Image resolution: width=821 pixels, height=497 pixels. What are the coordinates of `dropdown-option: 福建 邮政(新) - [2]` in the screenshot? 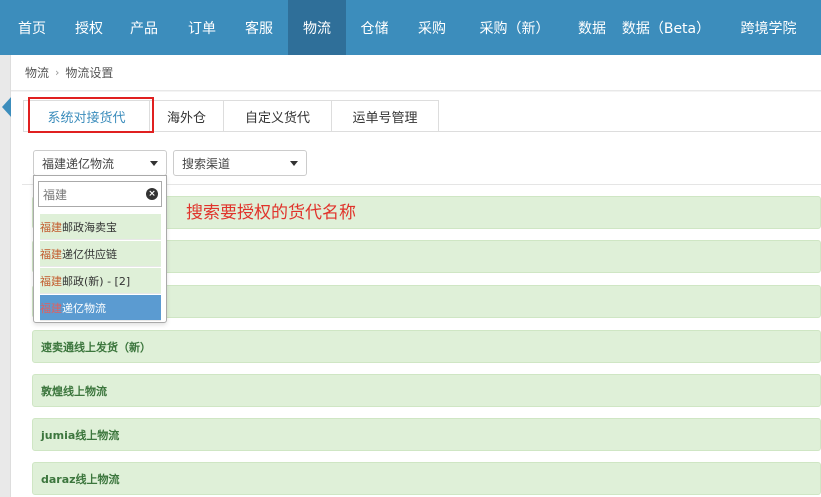 It's located at (100, 281).